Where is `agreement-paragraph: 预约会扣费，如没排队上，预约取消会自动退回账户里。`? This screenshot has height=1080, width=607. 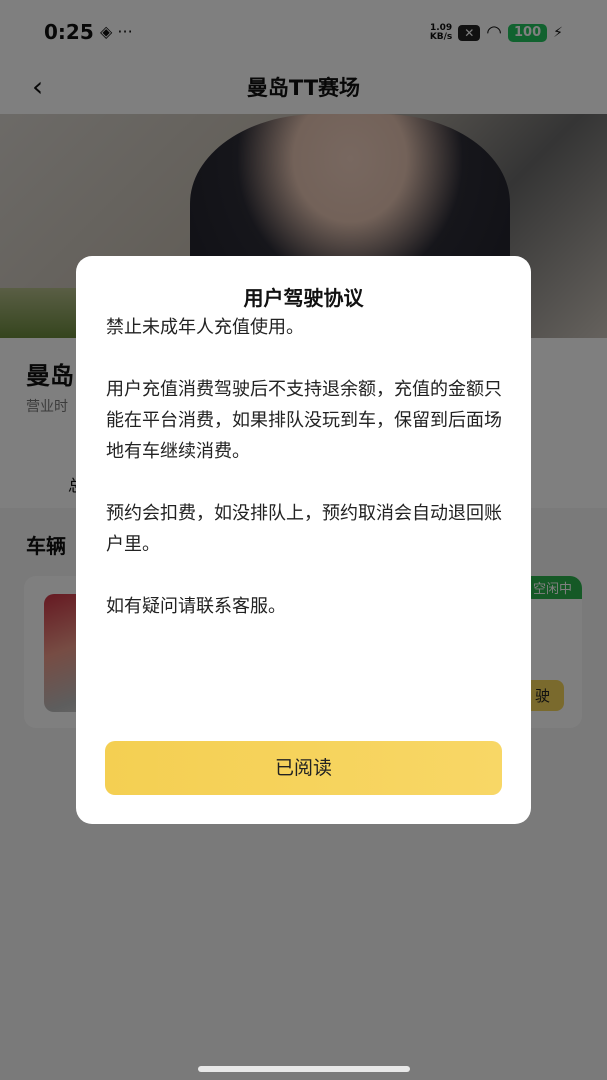 agreement-paragraph: 预约会扣费，如没排队上，预约取消会自动退回账户里。 is located at coordinates (304, 529).